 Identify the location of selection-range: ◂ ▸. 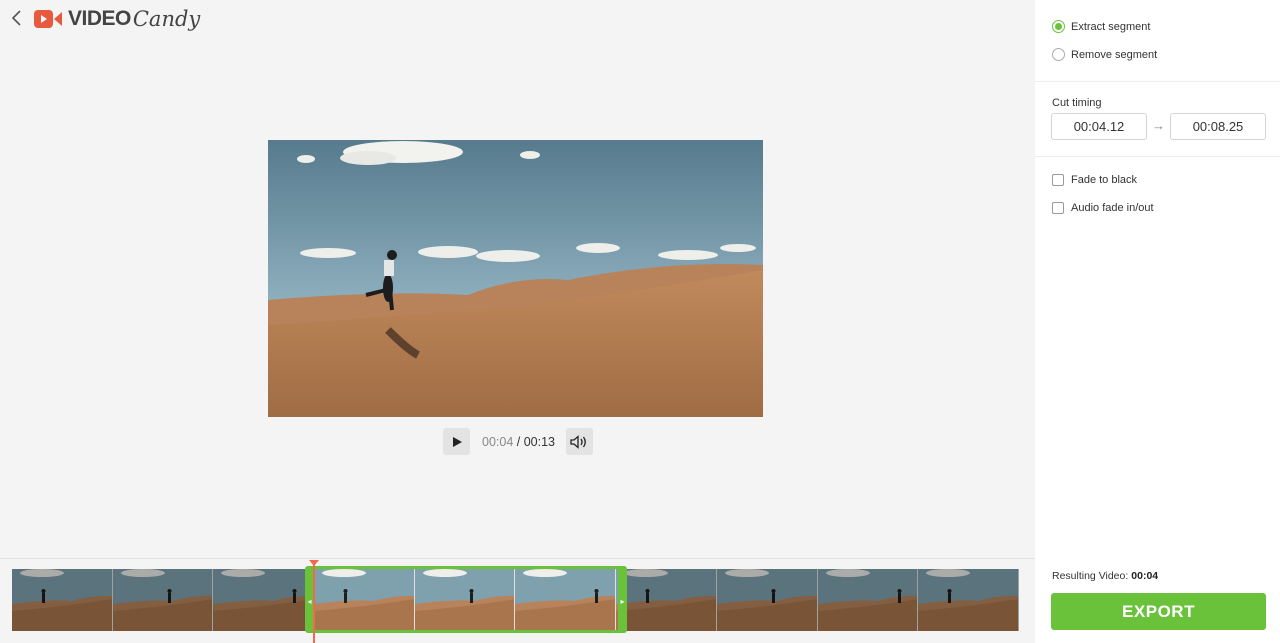
(466, 599).